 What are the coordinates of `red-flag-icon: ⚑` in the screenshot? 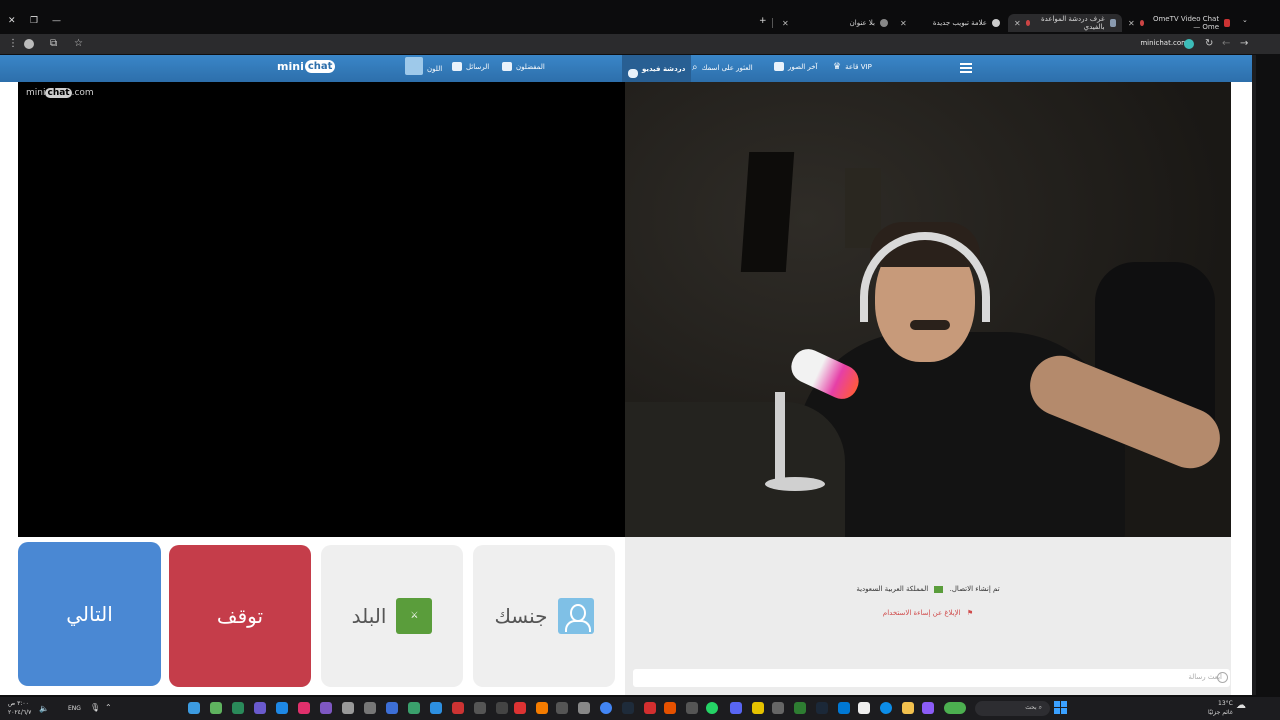 It's located at (970, 613).